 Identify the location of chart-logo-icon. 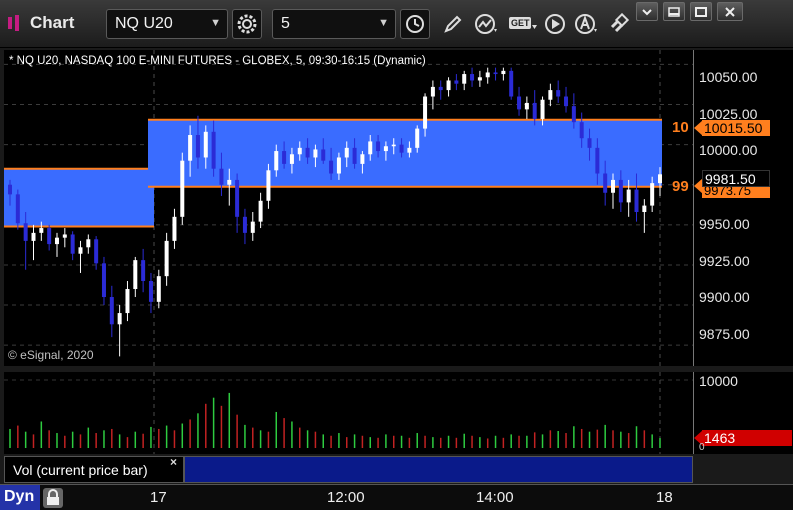
(15, 23).